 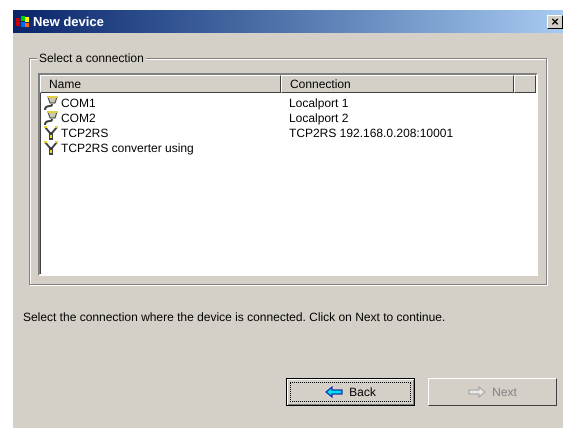 What do you see at coordinates (477, 392) in the screenshot?
I see `right-arrow-icon` at bounding box center [477, 392].